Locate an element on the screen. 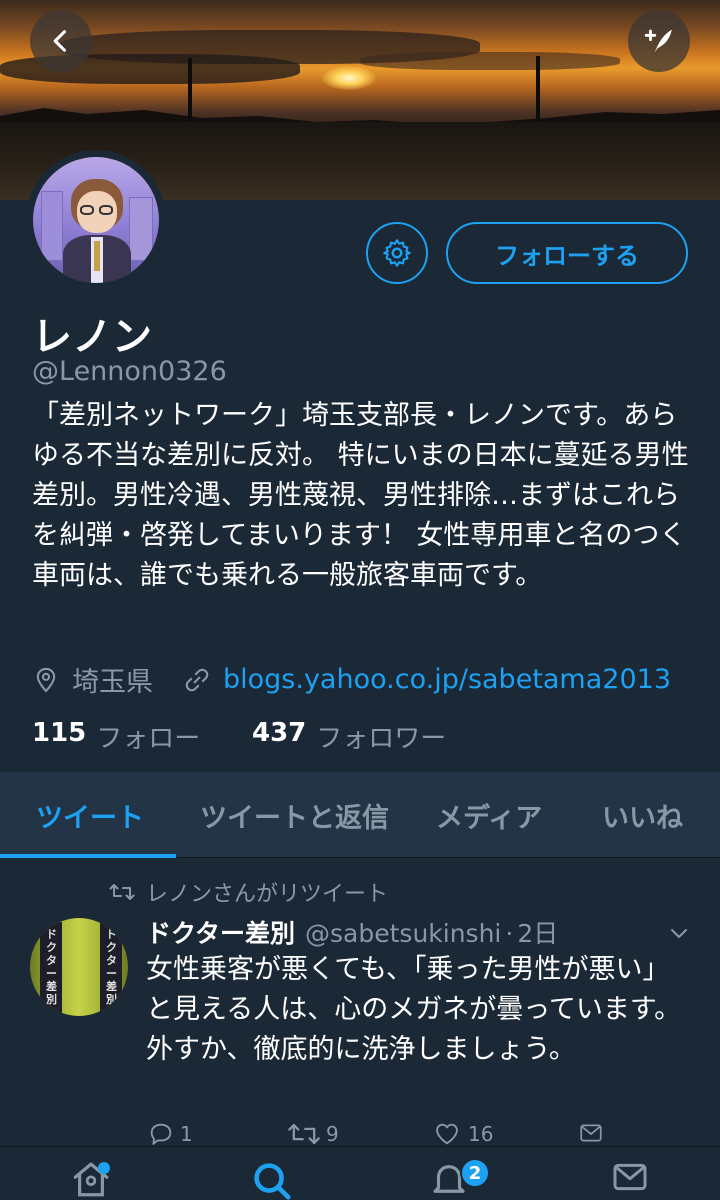 The width and height of the screenshot is (720, 1200). active-tab-indicator is located at coordinates (88, 856).